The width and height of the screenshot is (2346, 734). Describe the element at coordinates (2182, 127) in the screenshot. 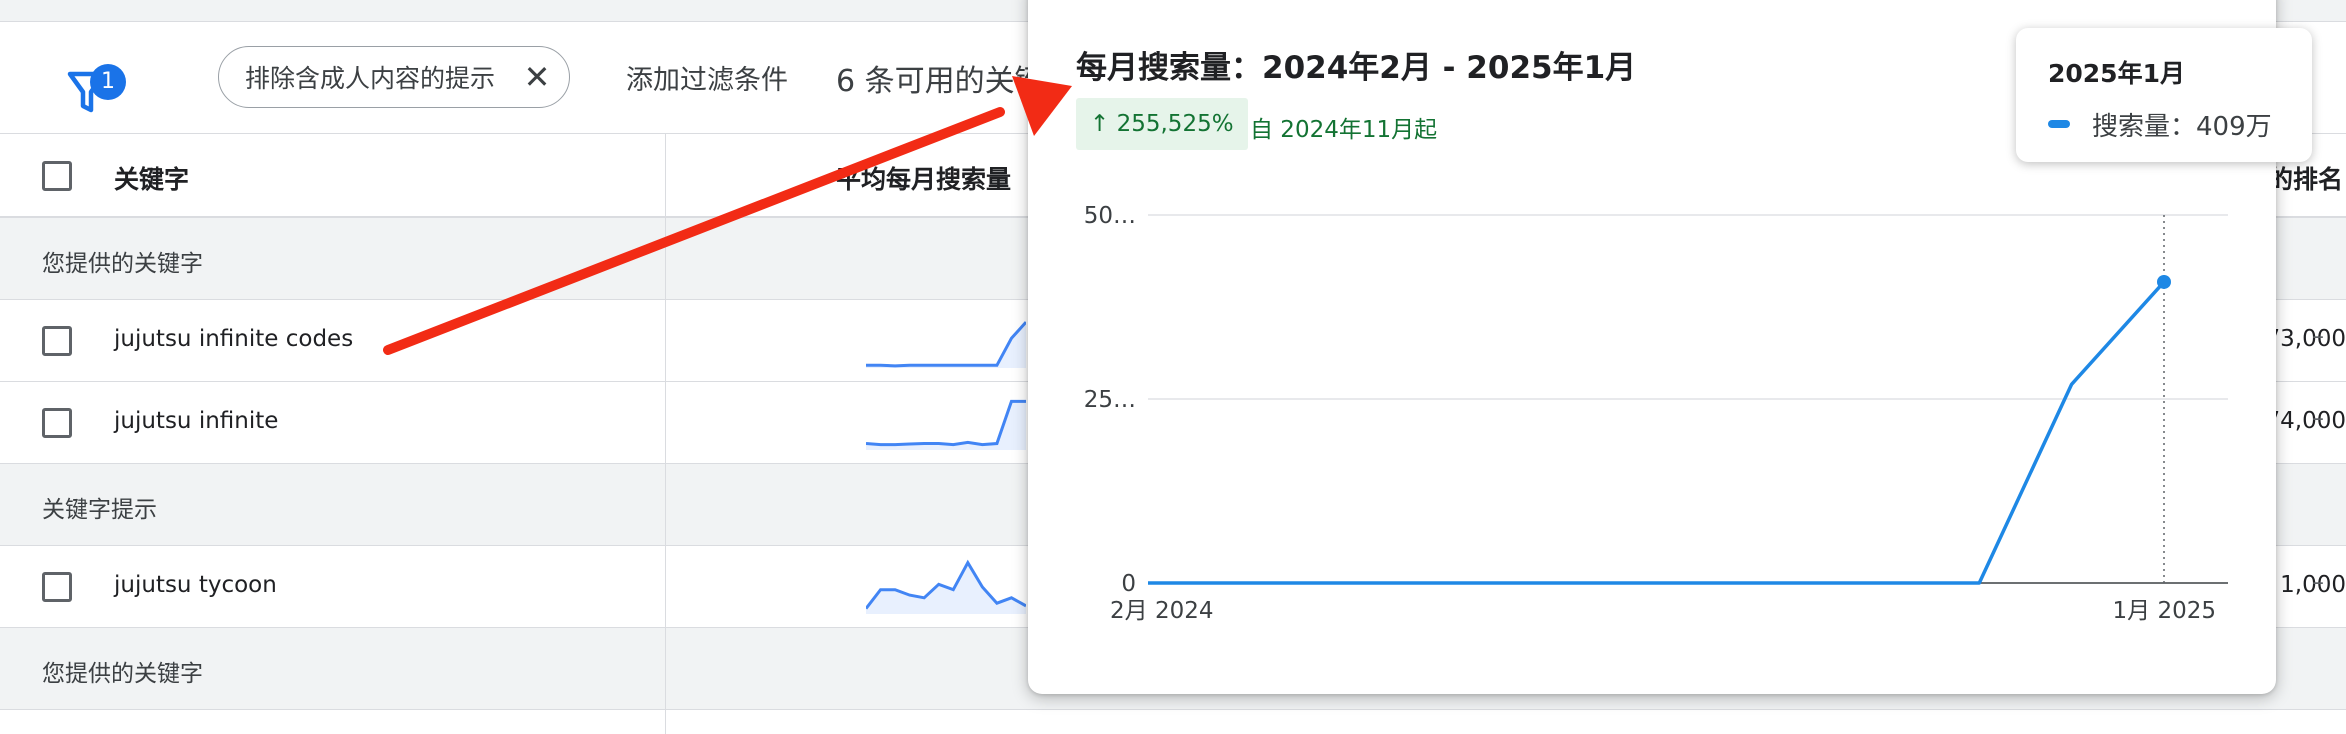

I see `tooltip-value: 搜索量：409万` at that location.